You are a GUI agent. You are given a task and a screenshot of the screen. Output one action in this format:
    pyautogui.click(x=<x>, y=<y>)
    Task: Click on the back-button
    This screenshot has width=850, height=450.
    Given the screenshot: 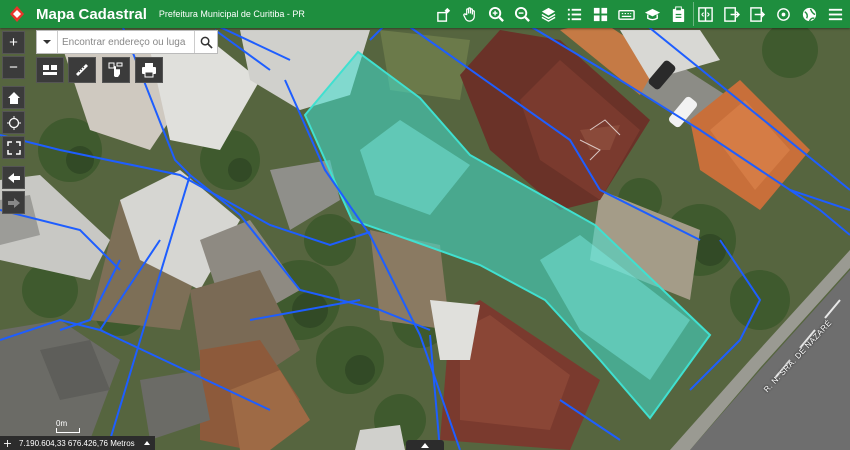 What is the action you would take?
    pyautogui.click(x=13, y=177)
    